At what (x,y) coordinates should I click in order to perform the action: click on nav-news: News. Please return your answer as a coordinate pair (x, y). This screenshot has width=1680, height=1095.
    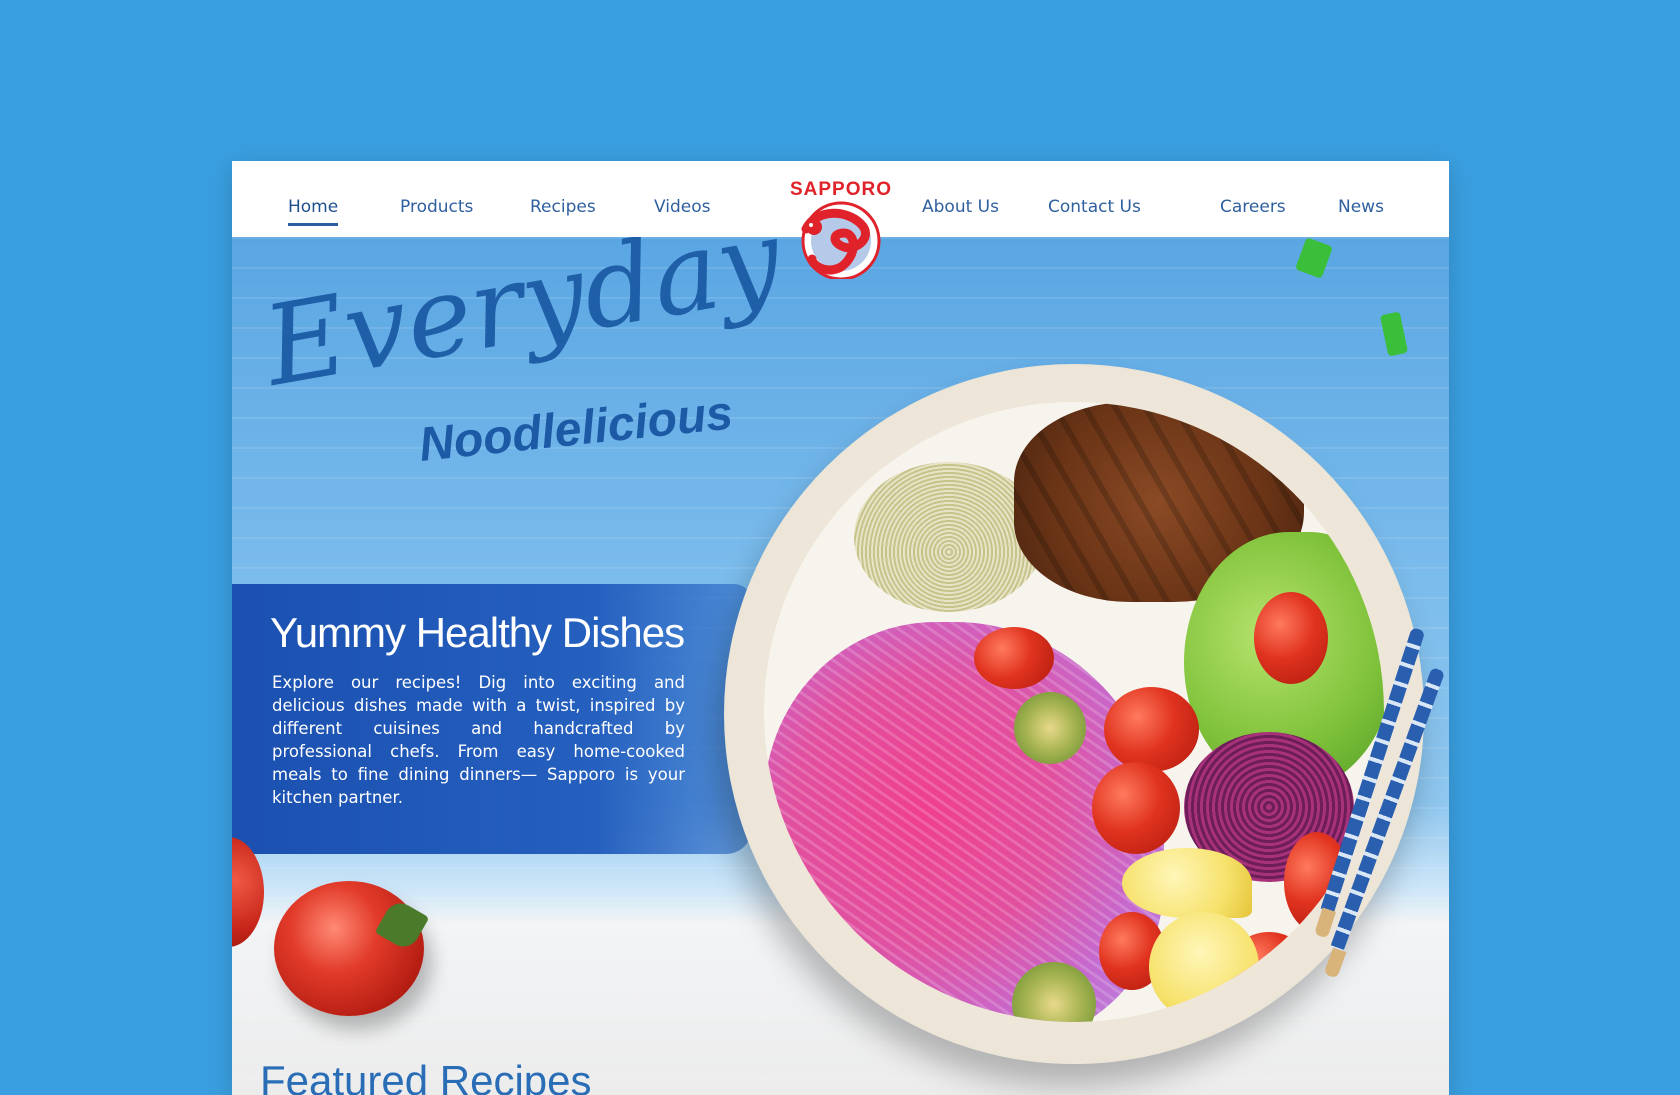
    Looking at the image, I should click on (1361, 207).